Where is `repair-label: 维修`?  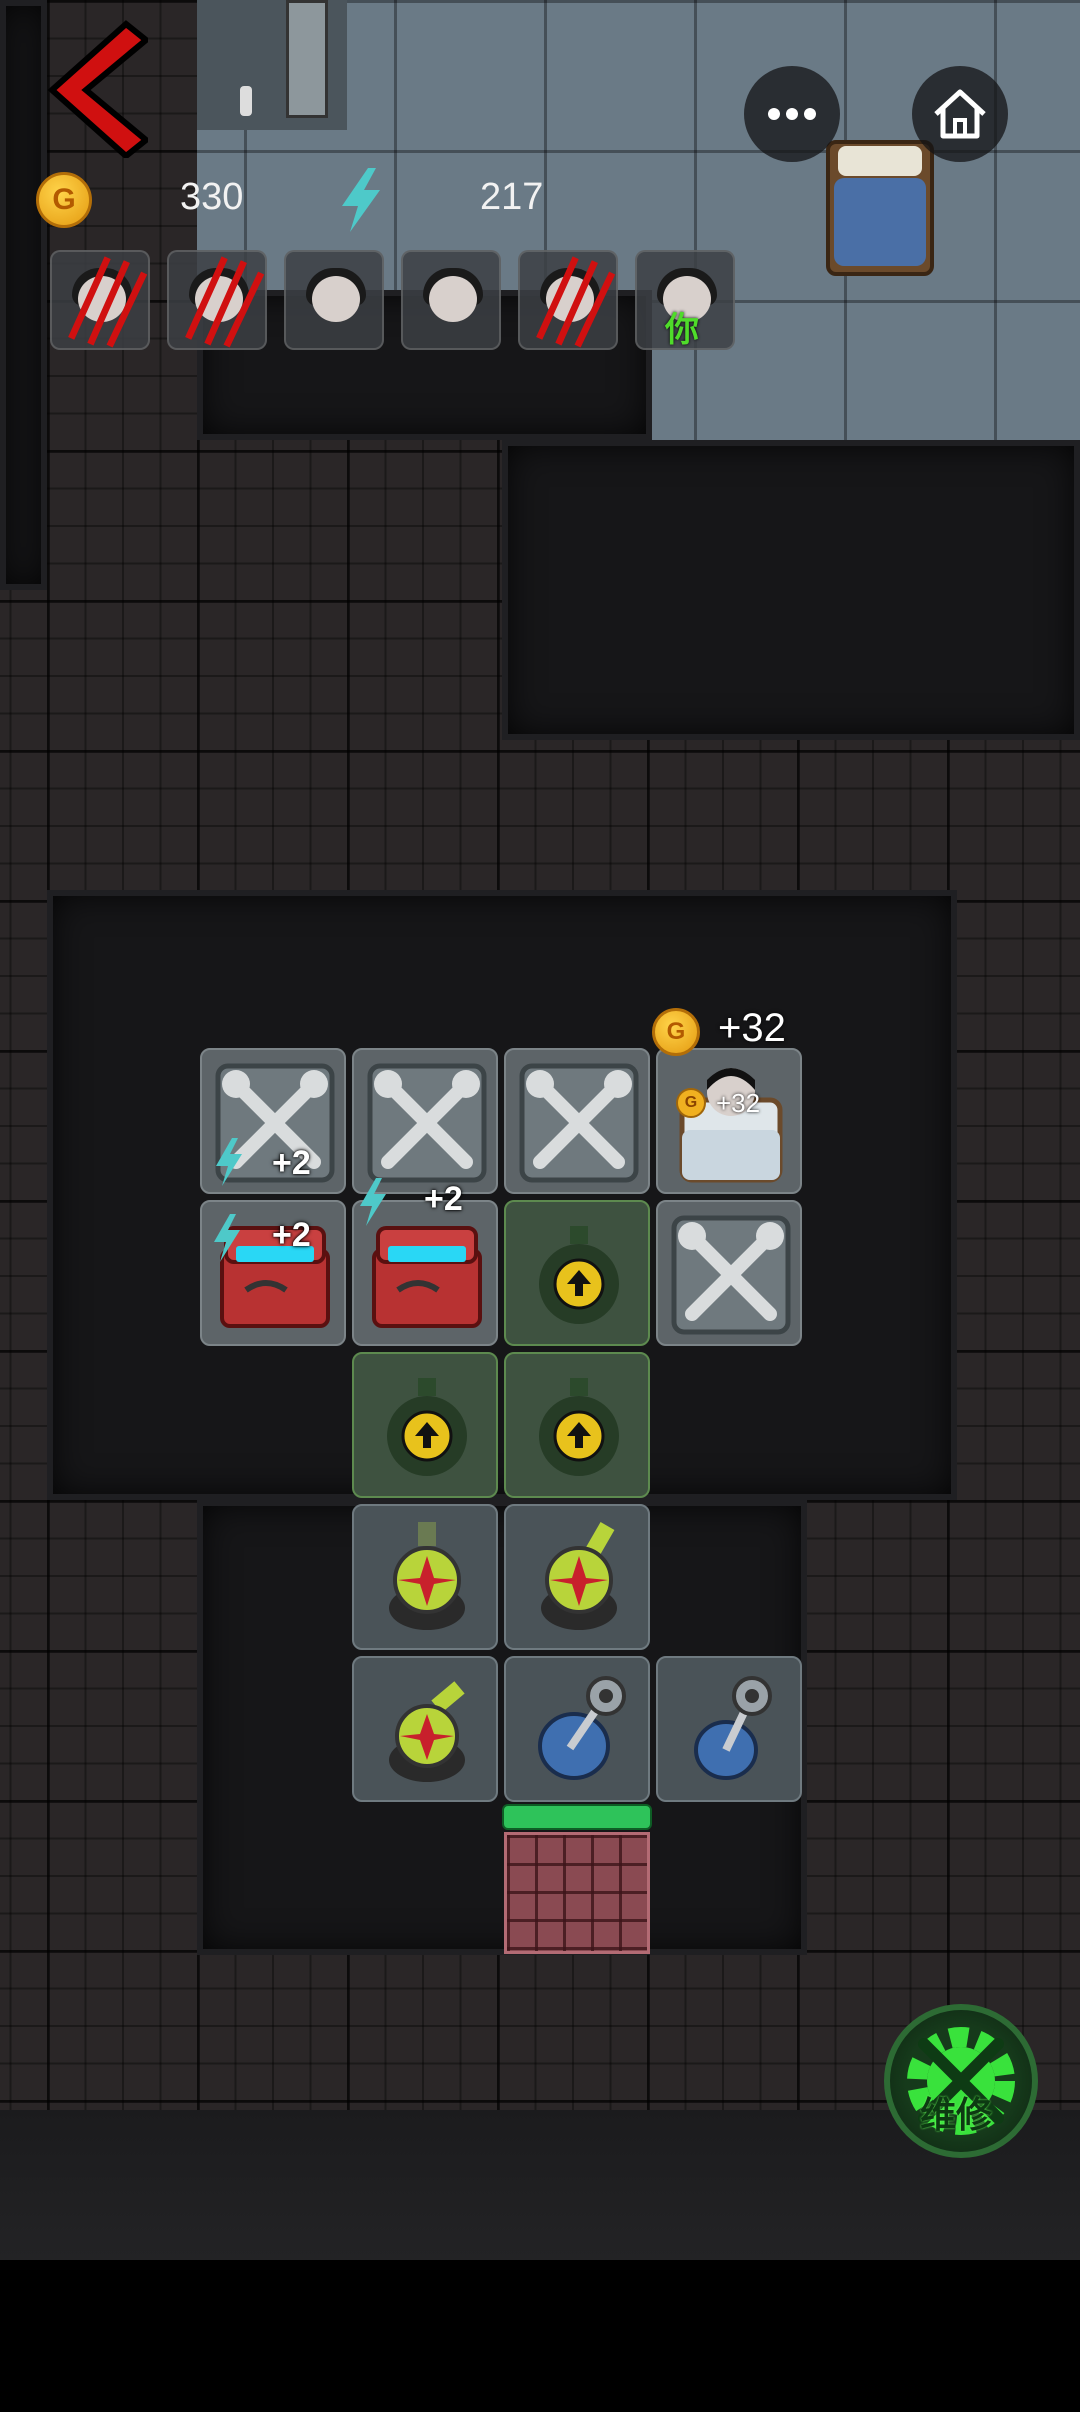 repair-label: 维修 is located at coordinates (956, 2114).